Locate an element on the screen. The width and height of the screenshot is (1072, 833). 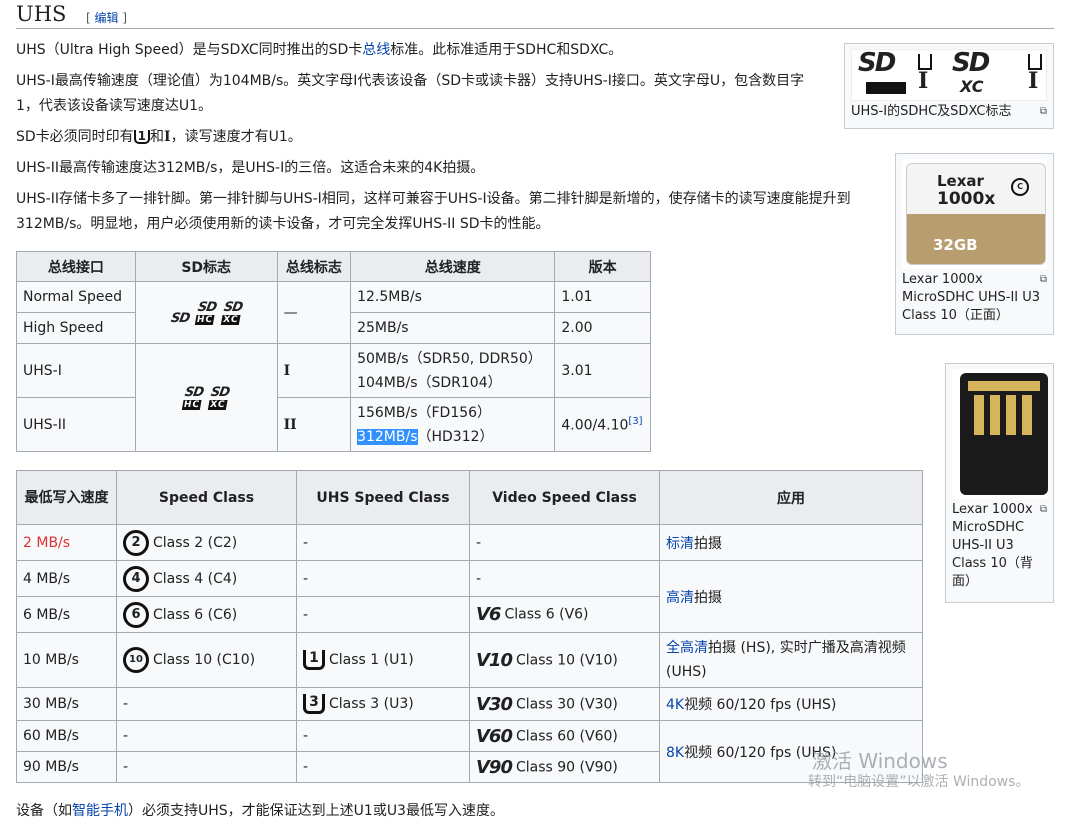
cell-application: 4K视频 60/120 fps (UHS) is located at coordinates (791, 704).